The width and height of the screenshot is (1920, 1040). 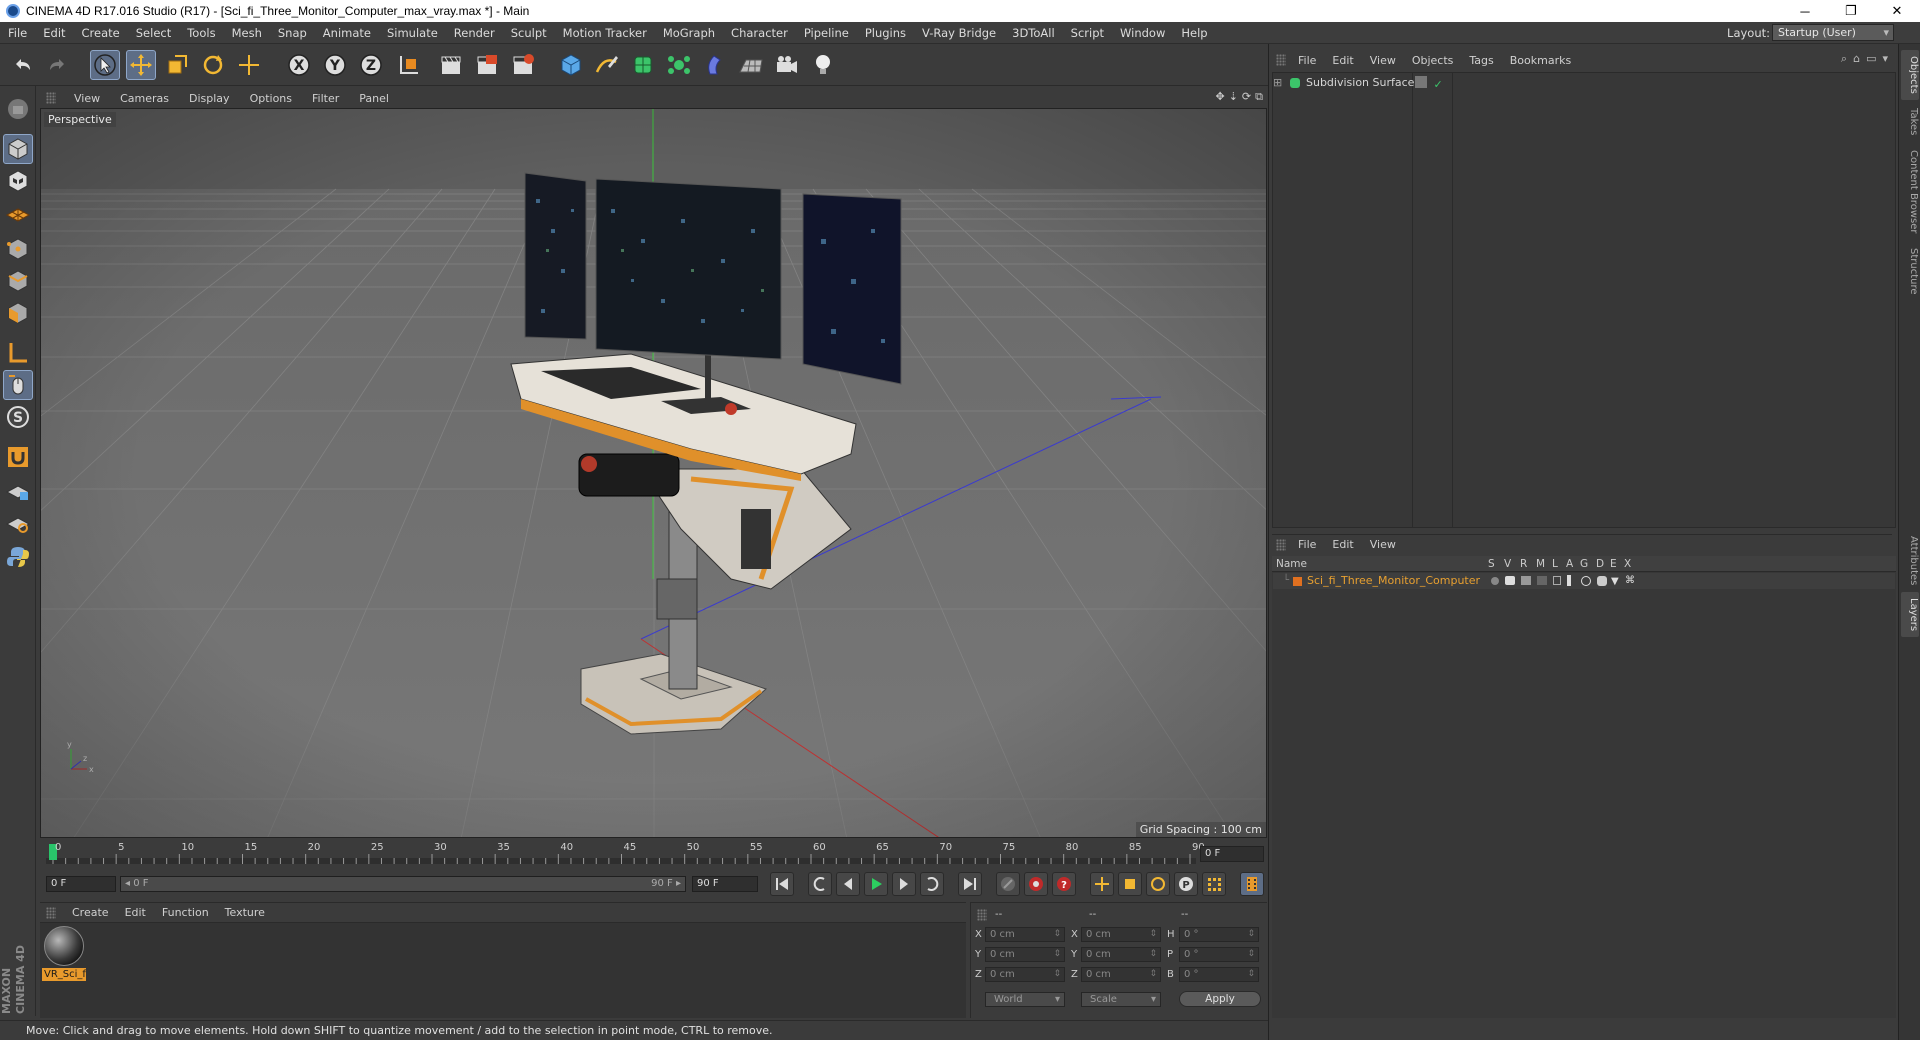 What do you see at coordinates (209, 98) in the screenshot?
I see `viewport-menu-display: Display` at bounding box center [209, 98].